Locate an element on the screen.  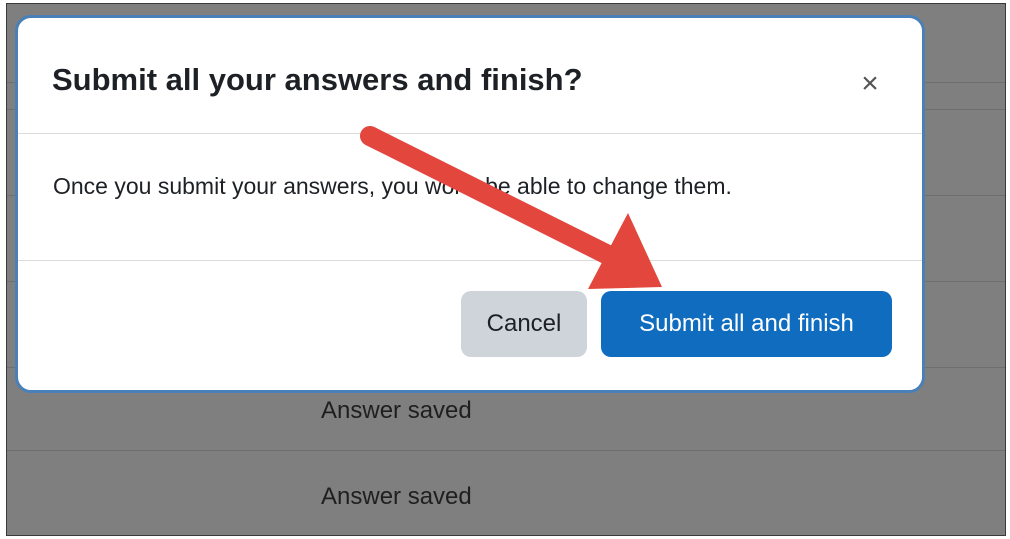
submit-all-and-finish-button: Submit all and finish is located at coordinates (746, 324).